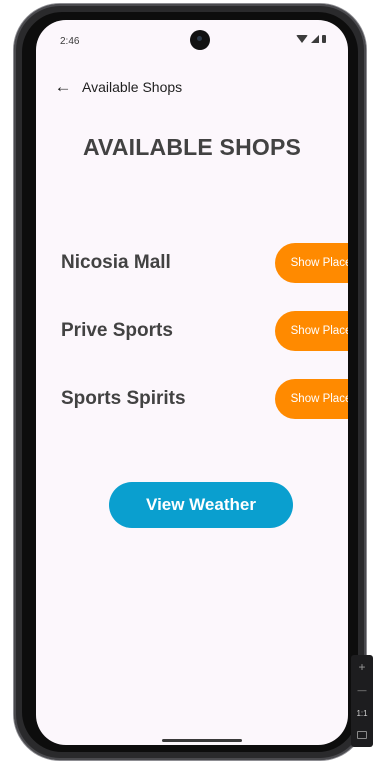 The width and height of the screenshot is (380, 763). Describe the element at coordinates (362, 667) in the screenshot. I see `zoom-in-icon: +` at that location.